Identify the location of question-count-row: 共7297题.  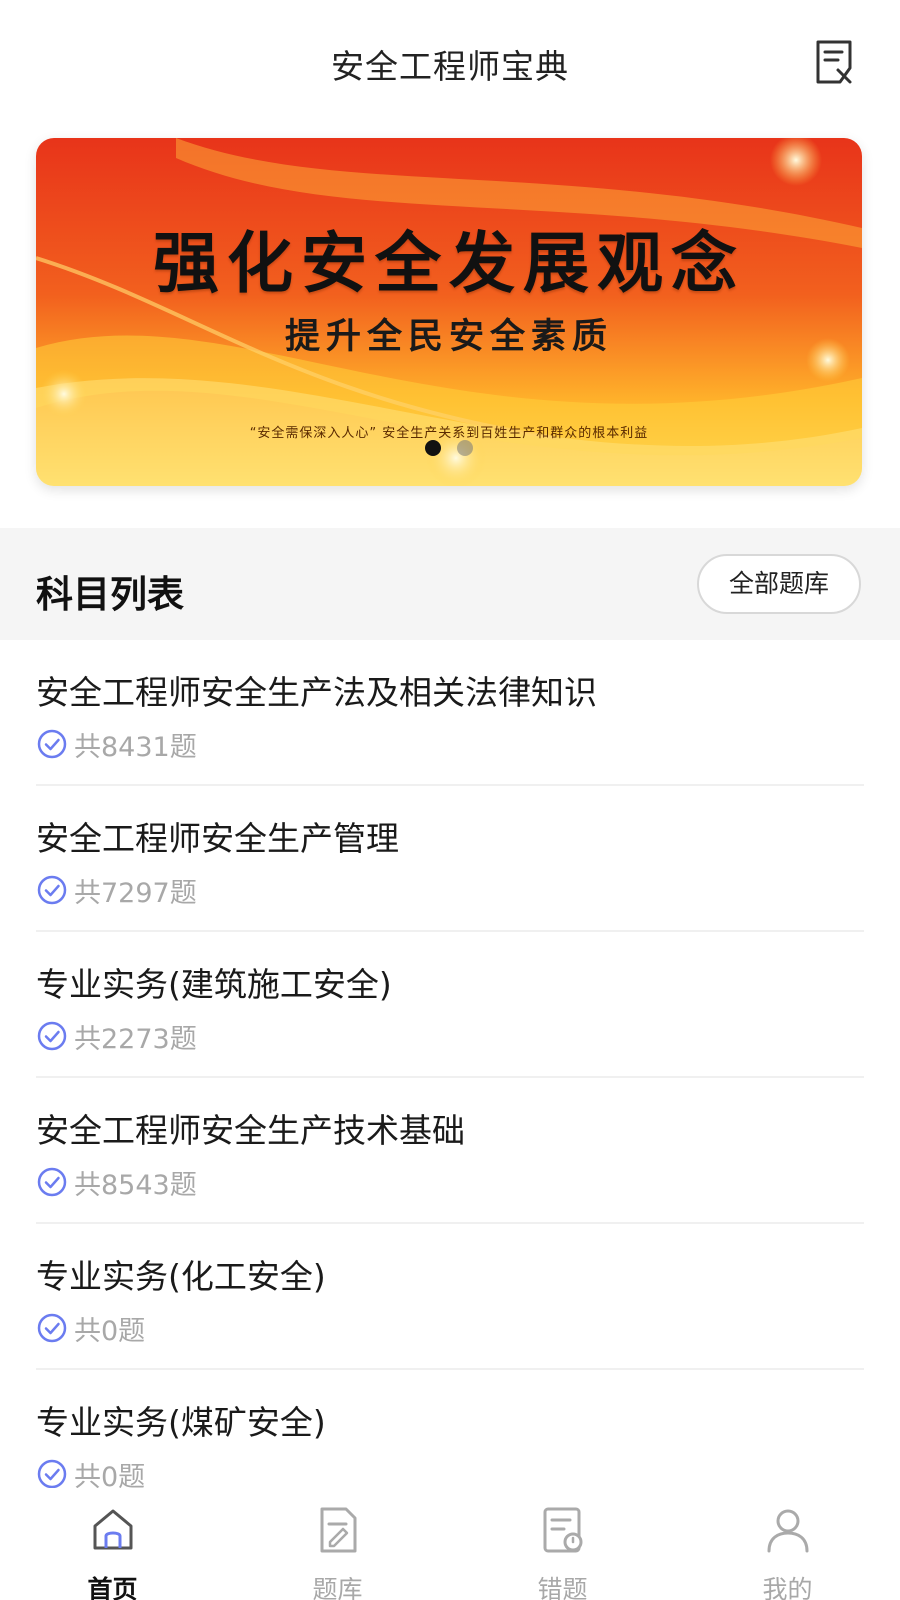
(116, 890).